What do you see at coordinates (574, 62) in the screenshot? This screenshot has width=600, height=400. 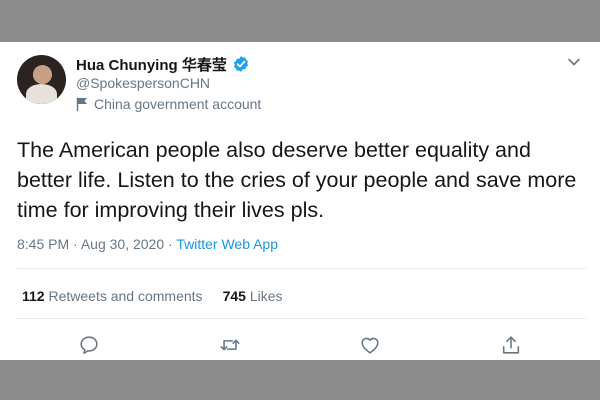 I see `chevron-down-icon` at bounding box center [574, 62].